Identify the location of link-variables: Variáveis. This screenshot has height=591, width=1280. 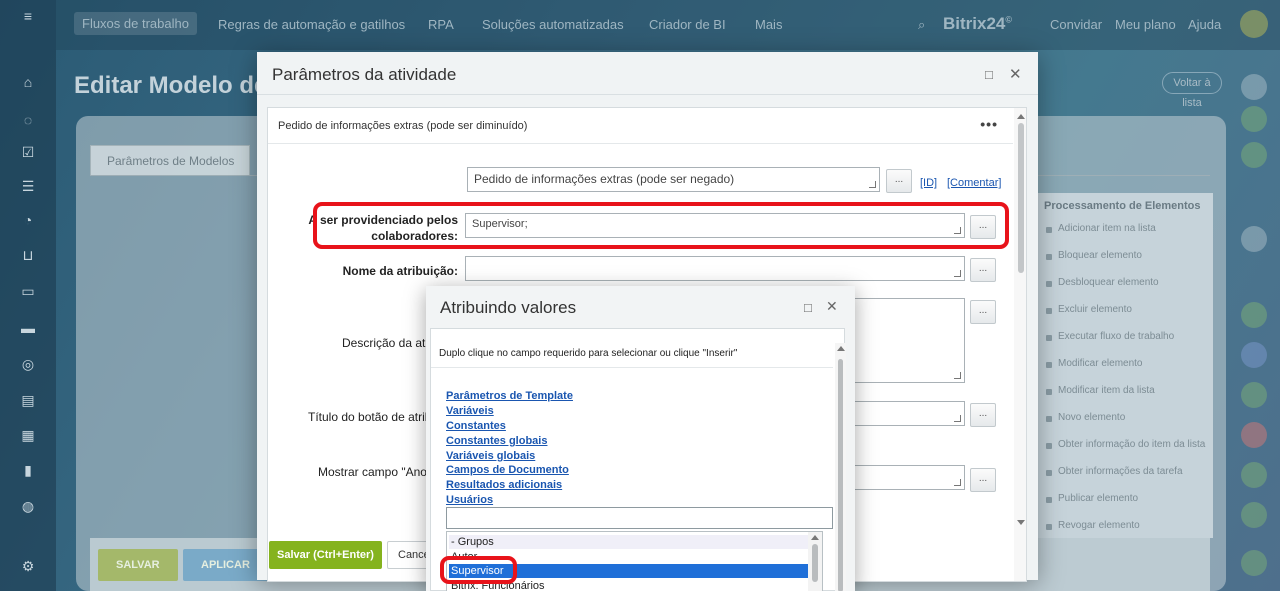
(470, 411).